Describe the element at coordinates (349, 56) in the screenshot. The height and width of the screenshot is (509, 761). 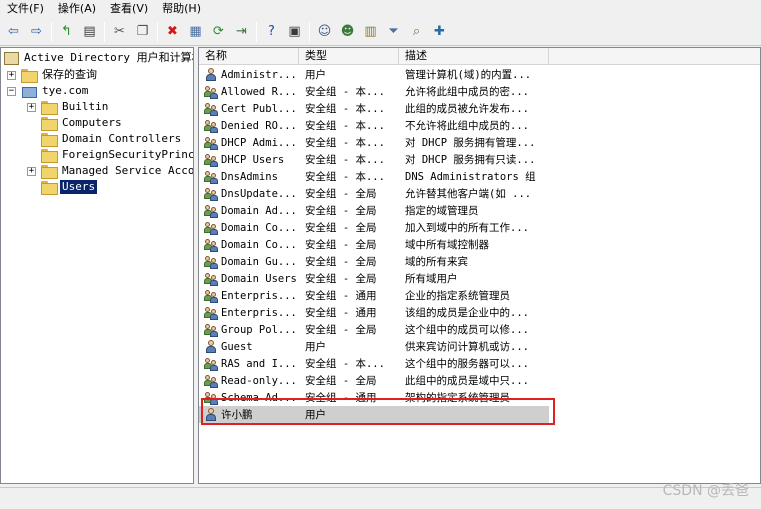
I see `column-header-type: 类型` at that location.